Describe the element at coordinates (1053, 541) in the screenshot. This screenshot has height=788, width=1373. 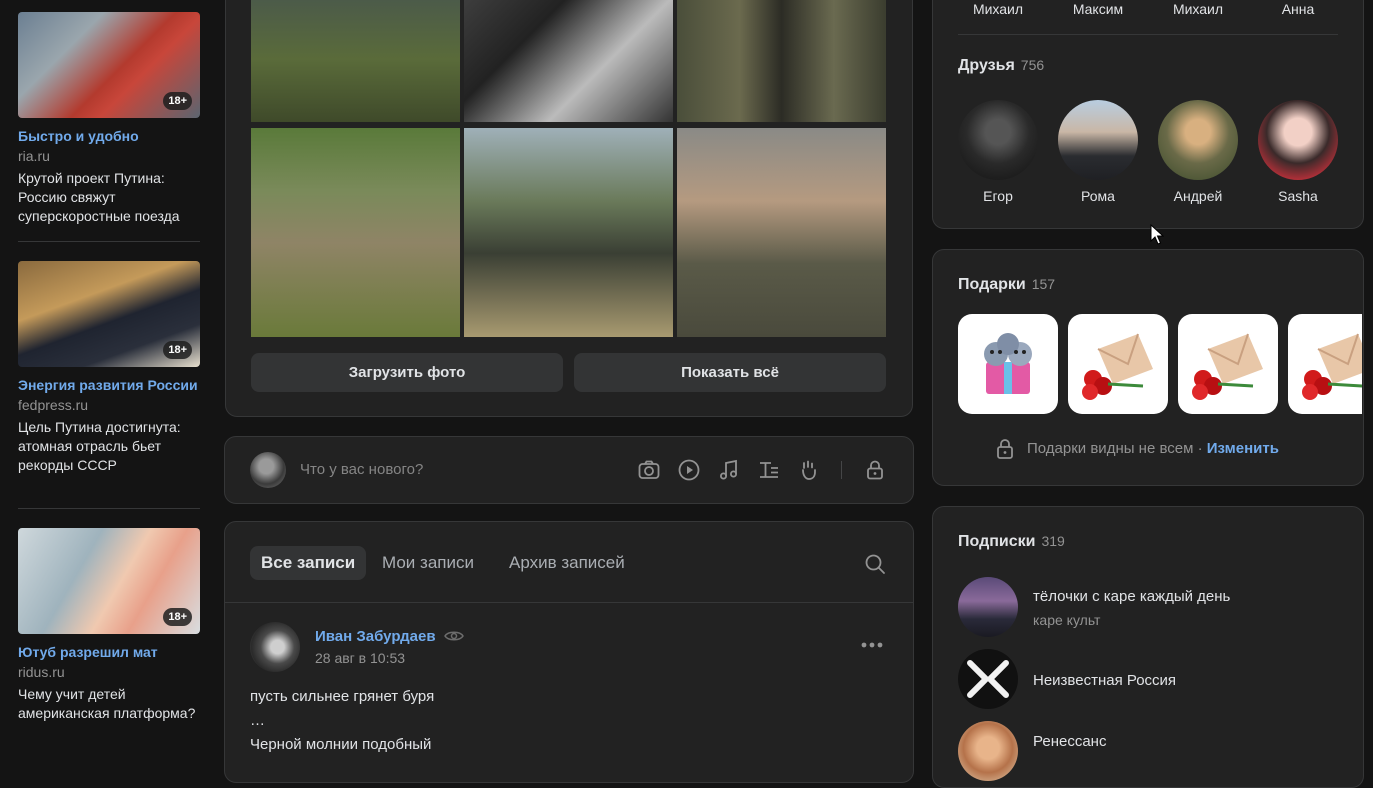
I see `subscriptions-count: 319` at that location.